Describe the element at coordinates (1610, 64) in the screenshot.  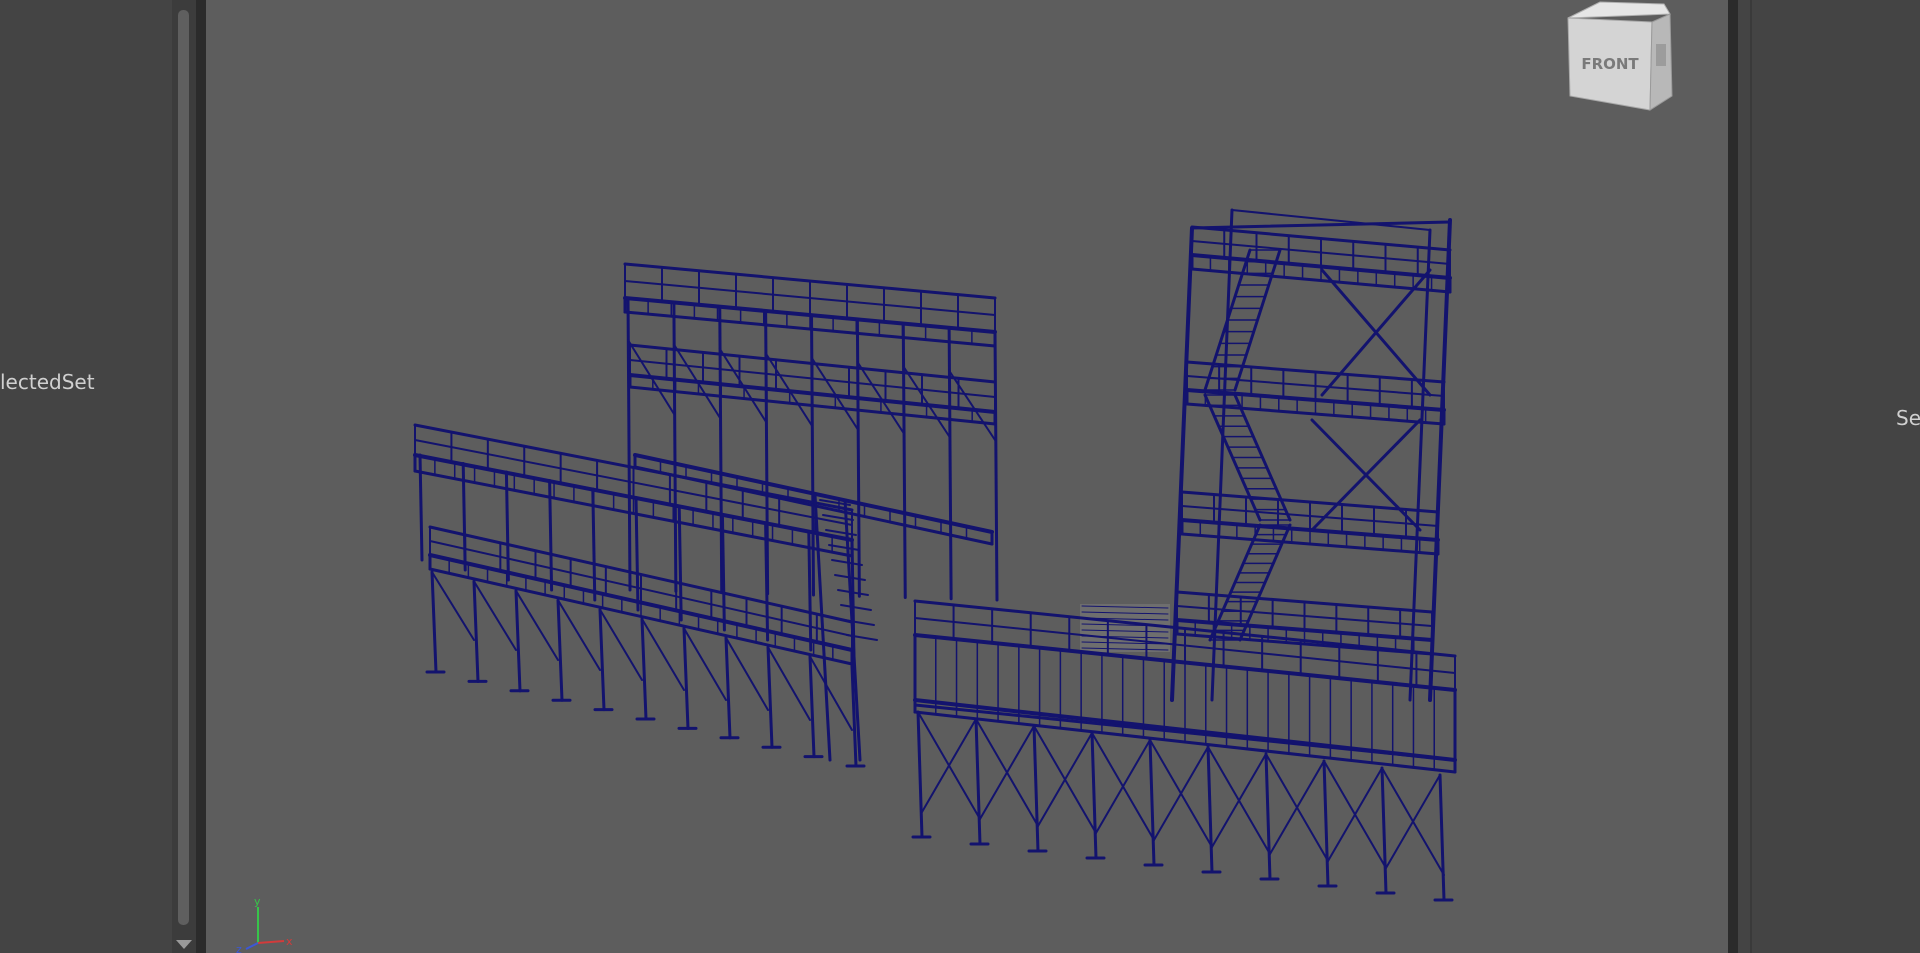
I see `view-cube-face-label: FRONT` at that location.